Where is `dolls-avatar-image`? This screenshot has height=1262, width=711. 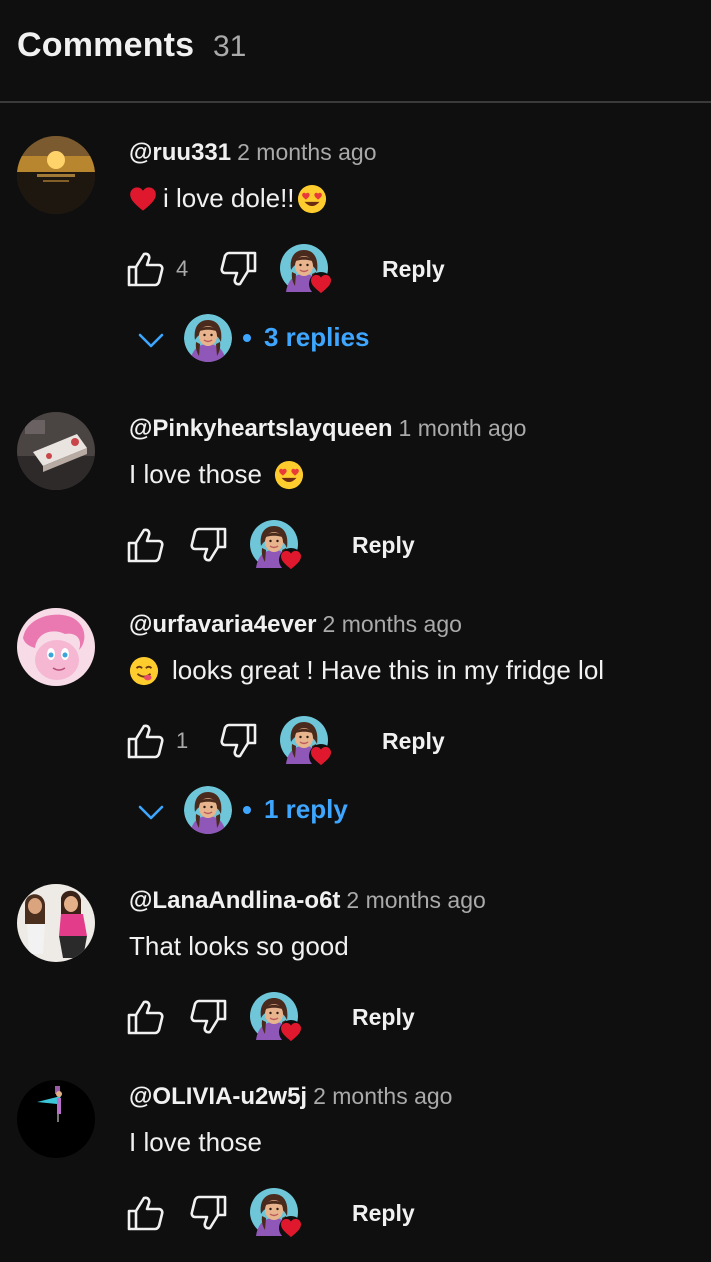
dolls-avatar-image is located at coordinates (56, 923).